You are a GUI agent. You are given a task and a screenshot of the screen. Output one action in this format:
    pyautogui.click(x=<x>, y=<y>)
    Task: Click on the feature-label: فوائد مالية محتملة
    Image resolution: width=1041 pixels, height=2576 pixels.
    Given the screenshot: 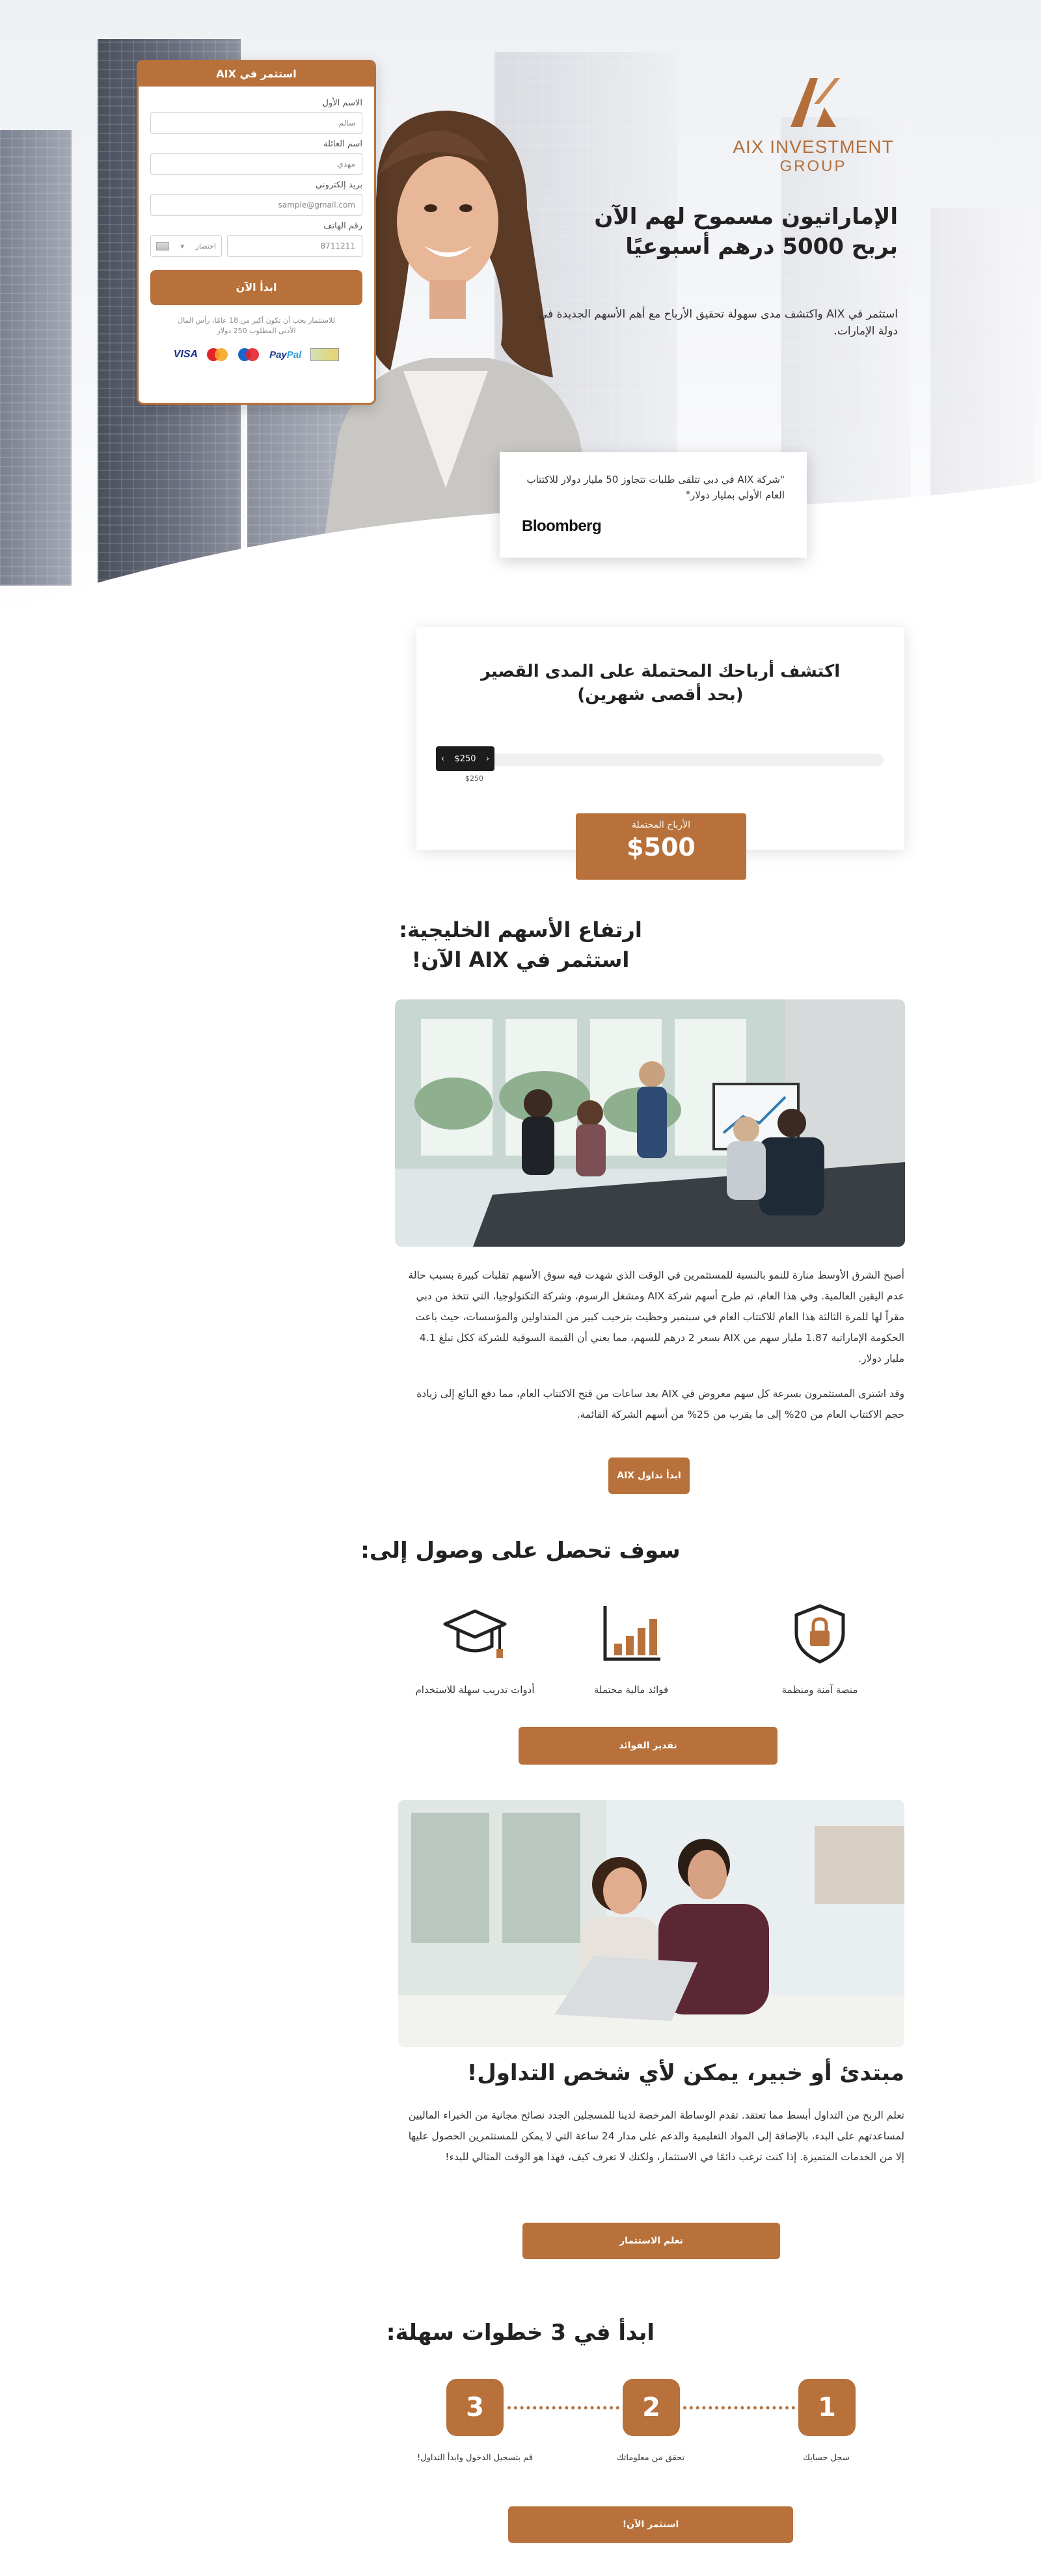 What is the action you would take?
    pyautogui.click(x=631, y=1690)
    